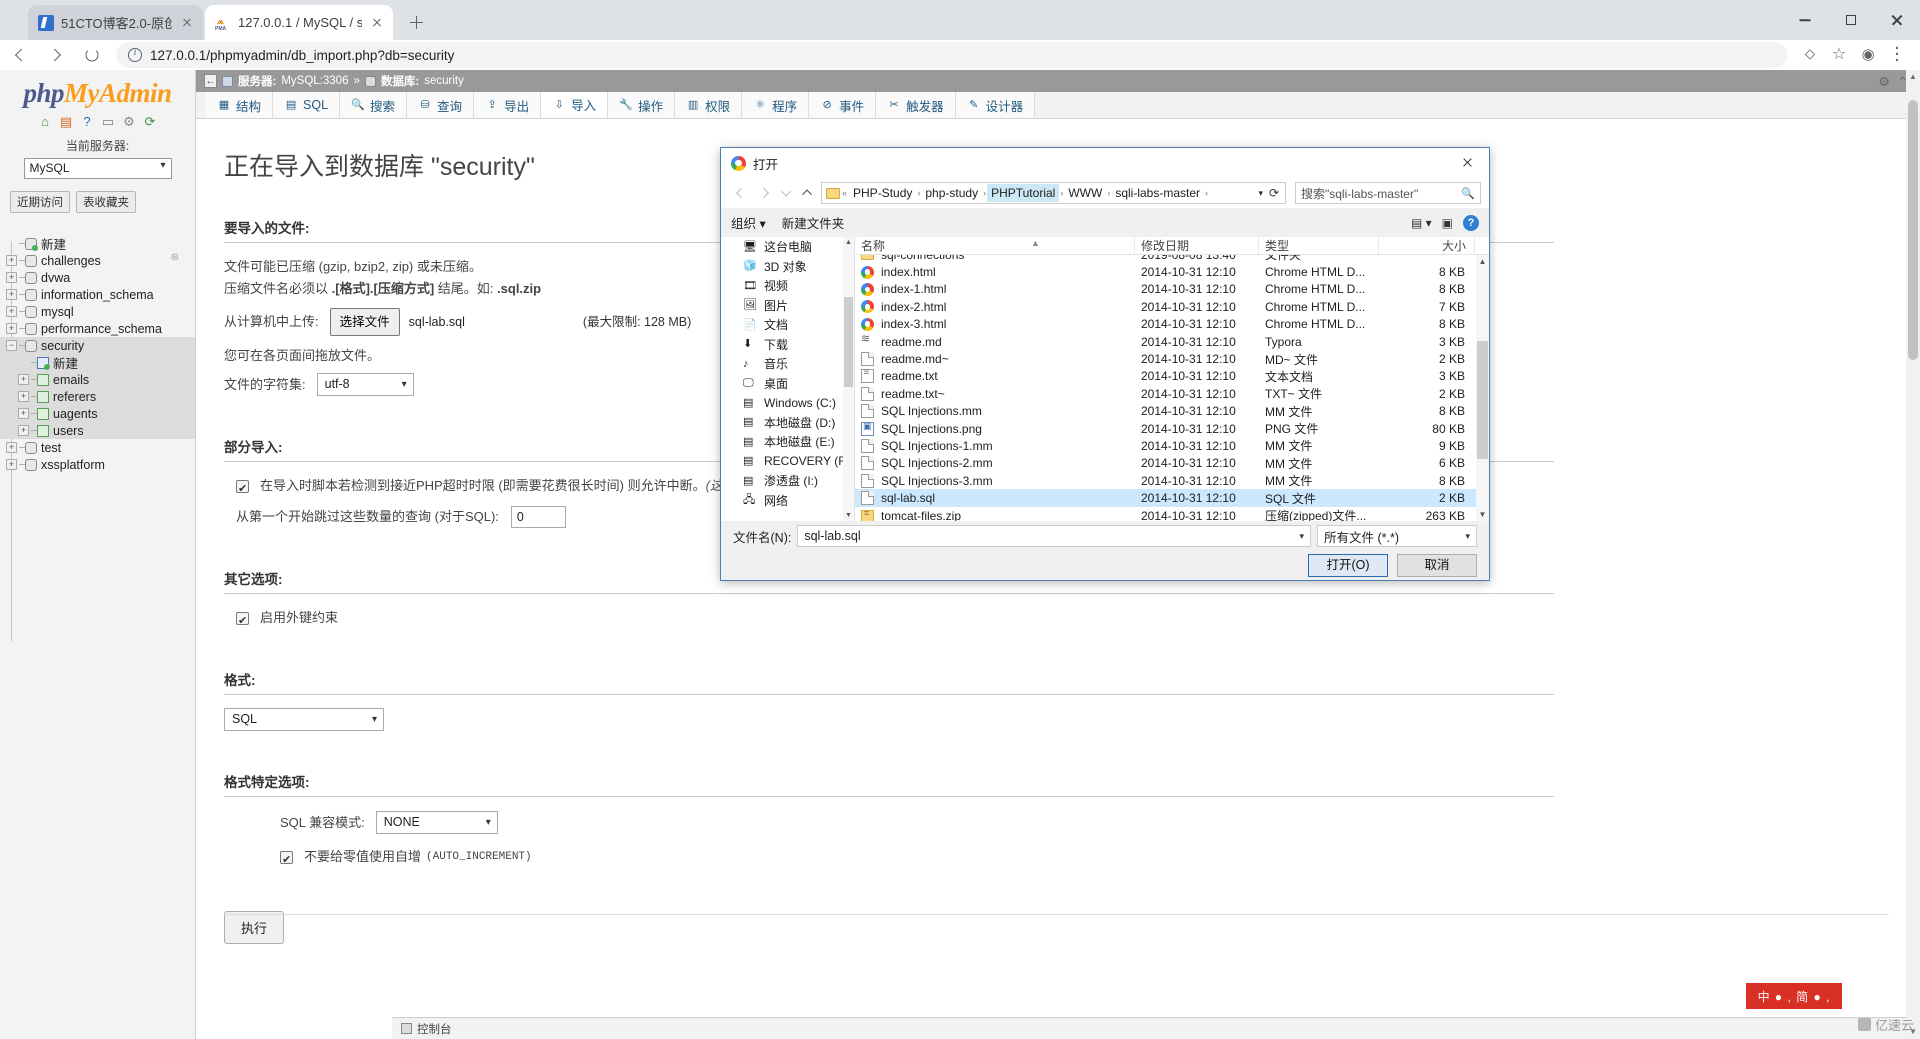  What do you see at coordinates (787, 462) in the screenshot?
I see `place-RECOVERY (F:): ▤ RECOVERY (F:)` at bounding box center [787, 462].